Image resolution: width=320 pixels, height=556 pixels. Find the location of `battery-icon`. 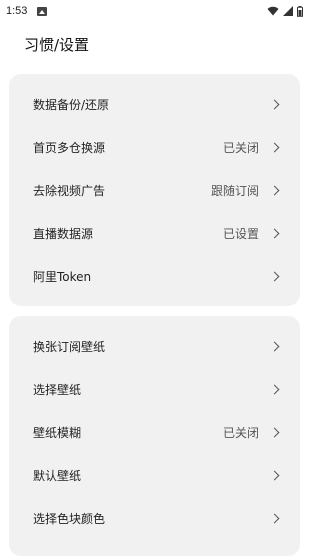

battery-icon is located at coordinates (300, 11).